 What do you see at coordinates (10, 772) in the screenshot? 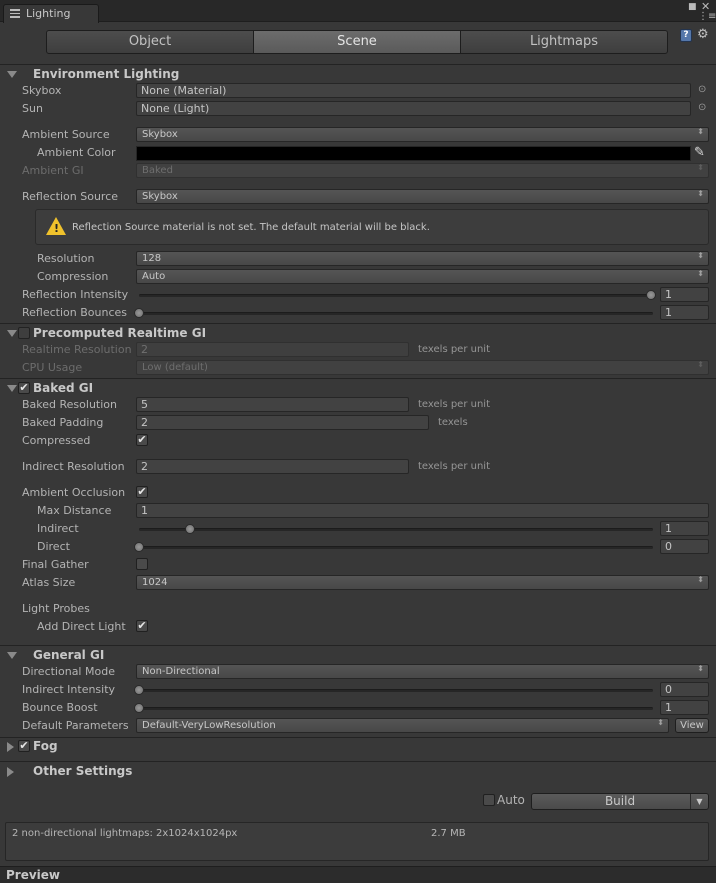
I see `foldout-arrow-other` at bounding box center [10, 772].